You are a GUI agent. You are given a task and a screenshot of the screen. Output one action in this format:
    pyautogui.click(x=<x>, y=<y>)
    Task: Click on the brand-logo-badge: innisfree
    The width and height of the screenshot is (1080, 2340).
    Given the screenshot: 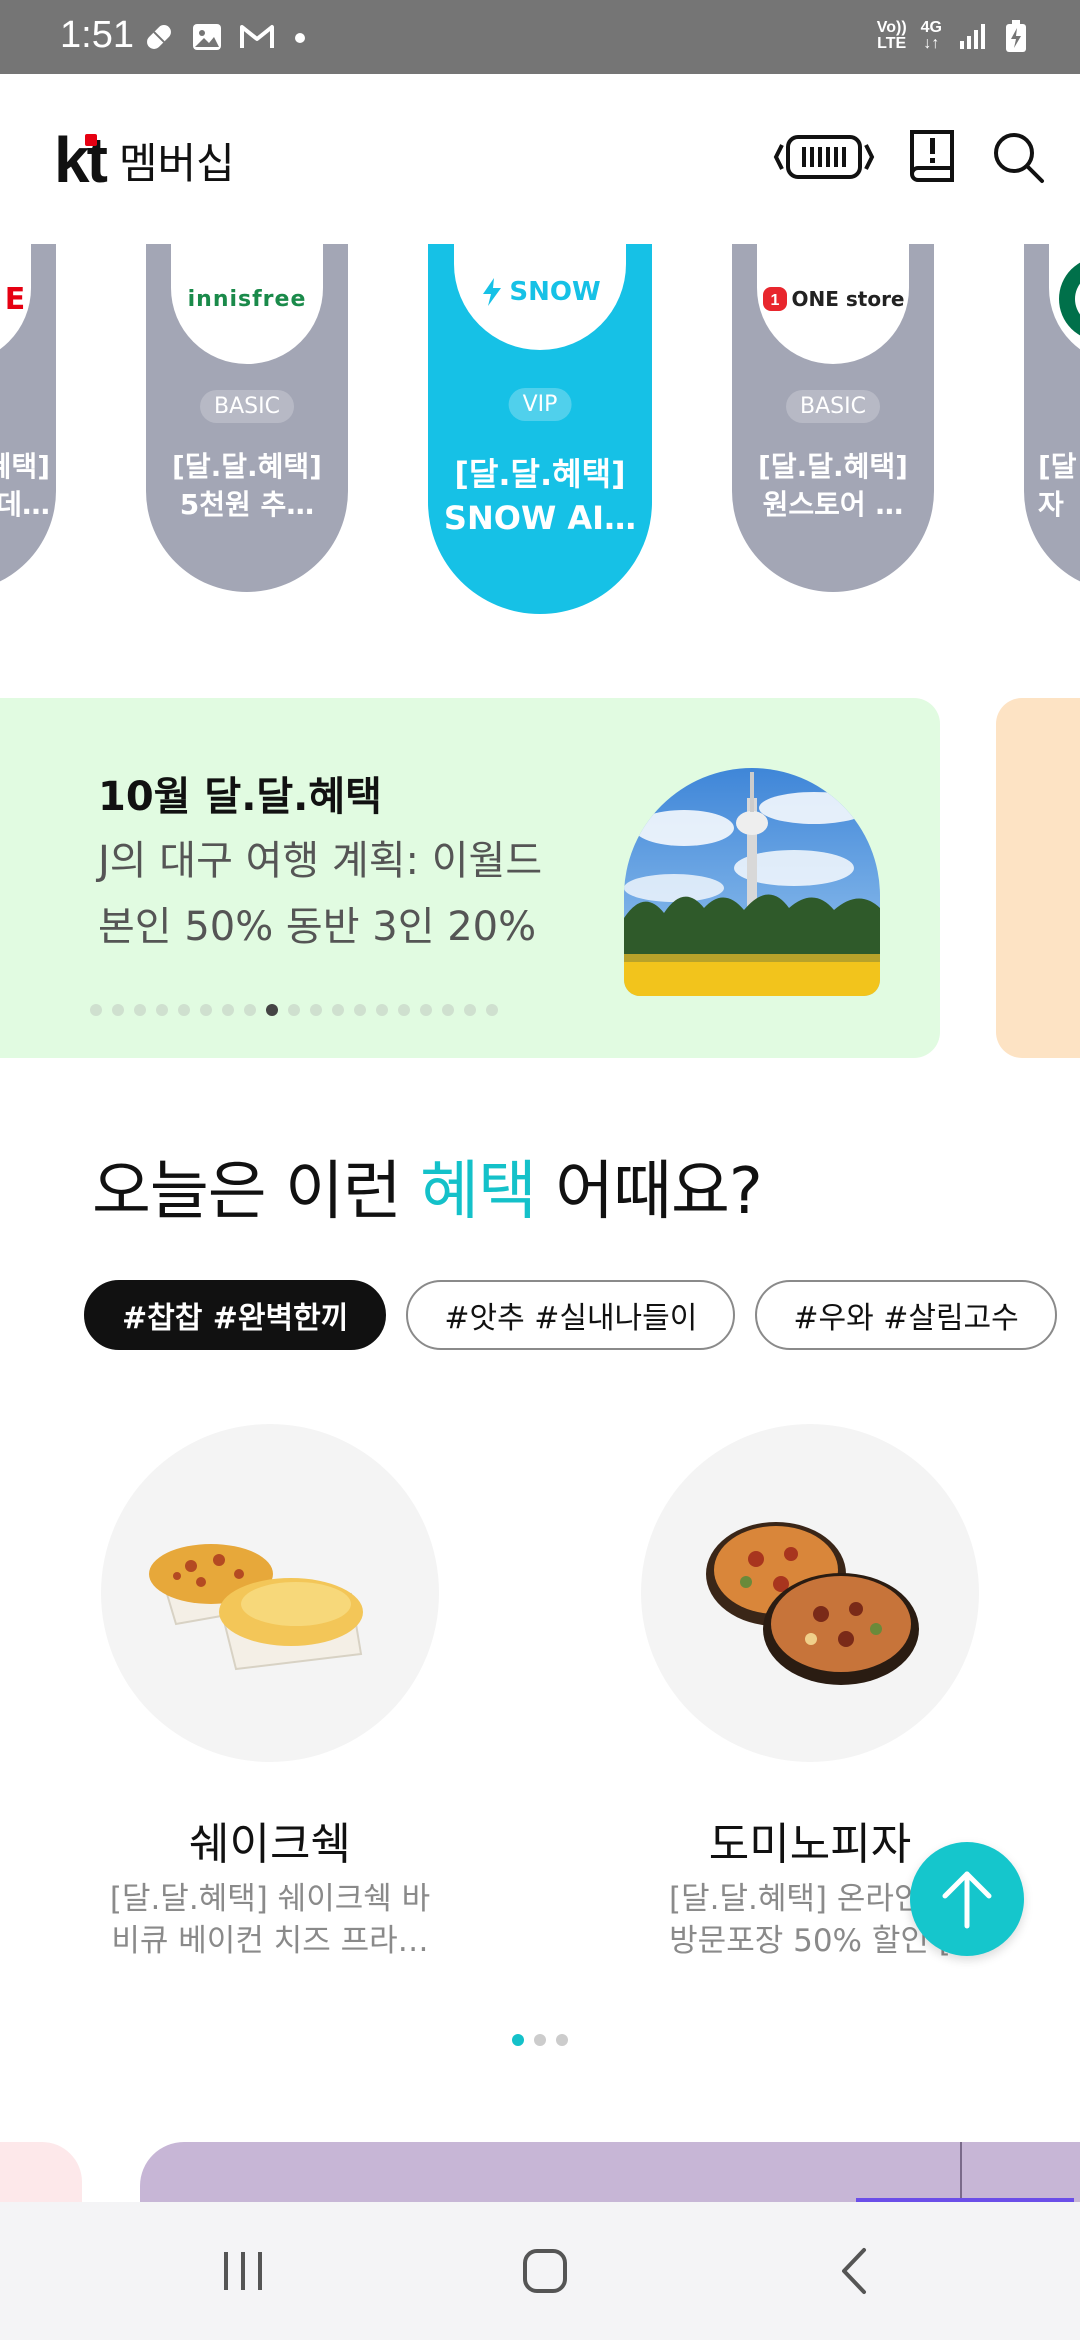 What is the action you would take?
    pyautogui.click(x=247, y=304)
    